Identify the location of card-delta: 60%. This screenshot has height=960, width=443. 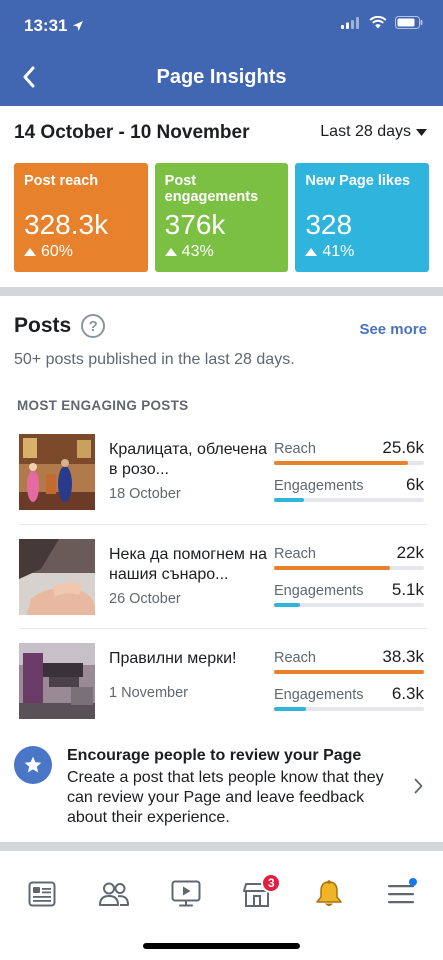
(48, 252).